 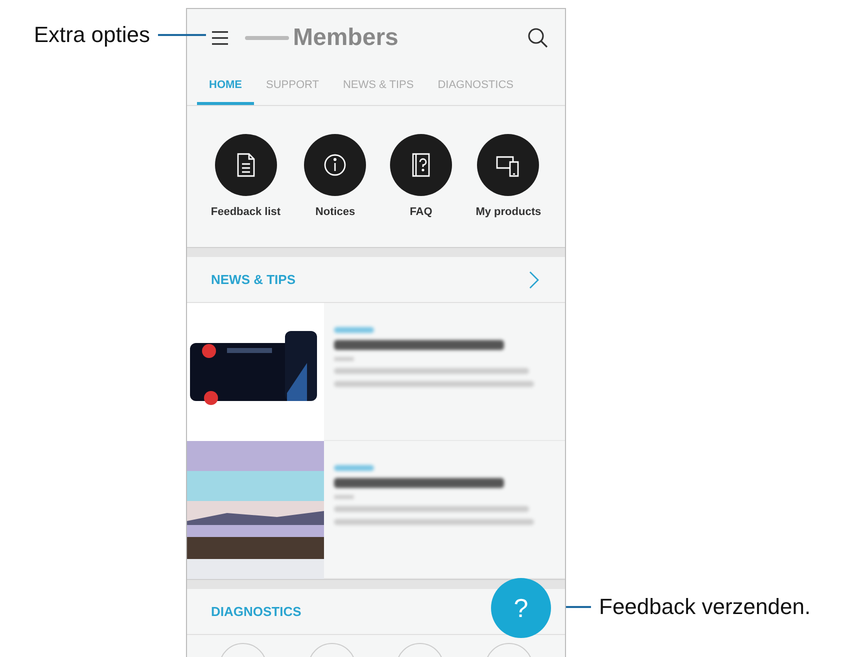 What do you see at coordinates (509, 212) in the screenshot?
I see `shortcut-label: My products` at bounding box center [509, 212].